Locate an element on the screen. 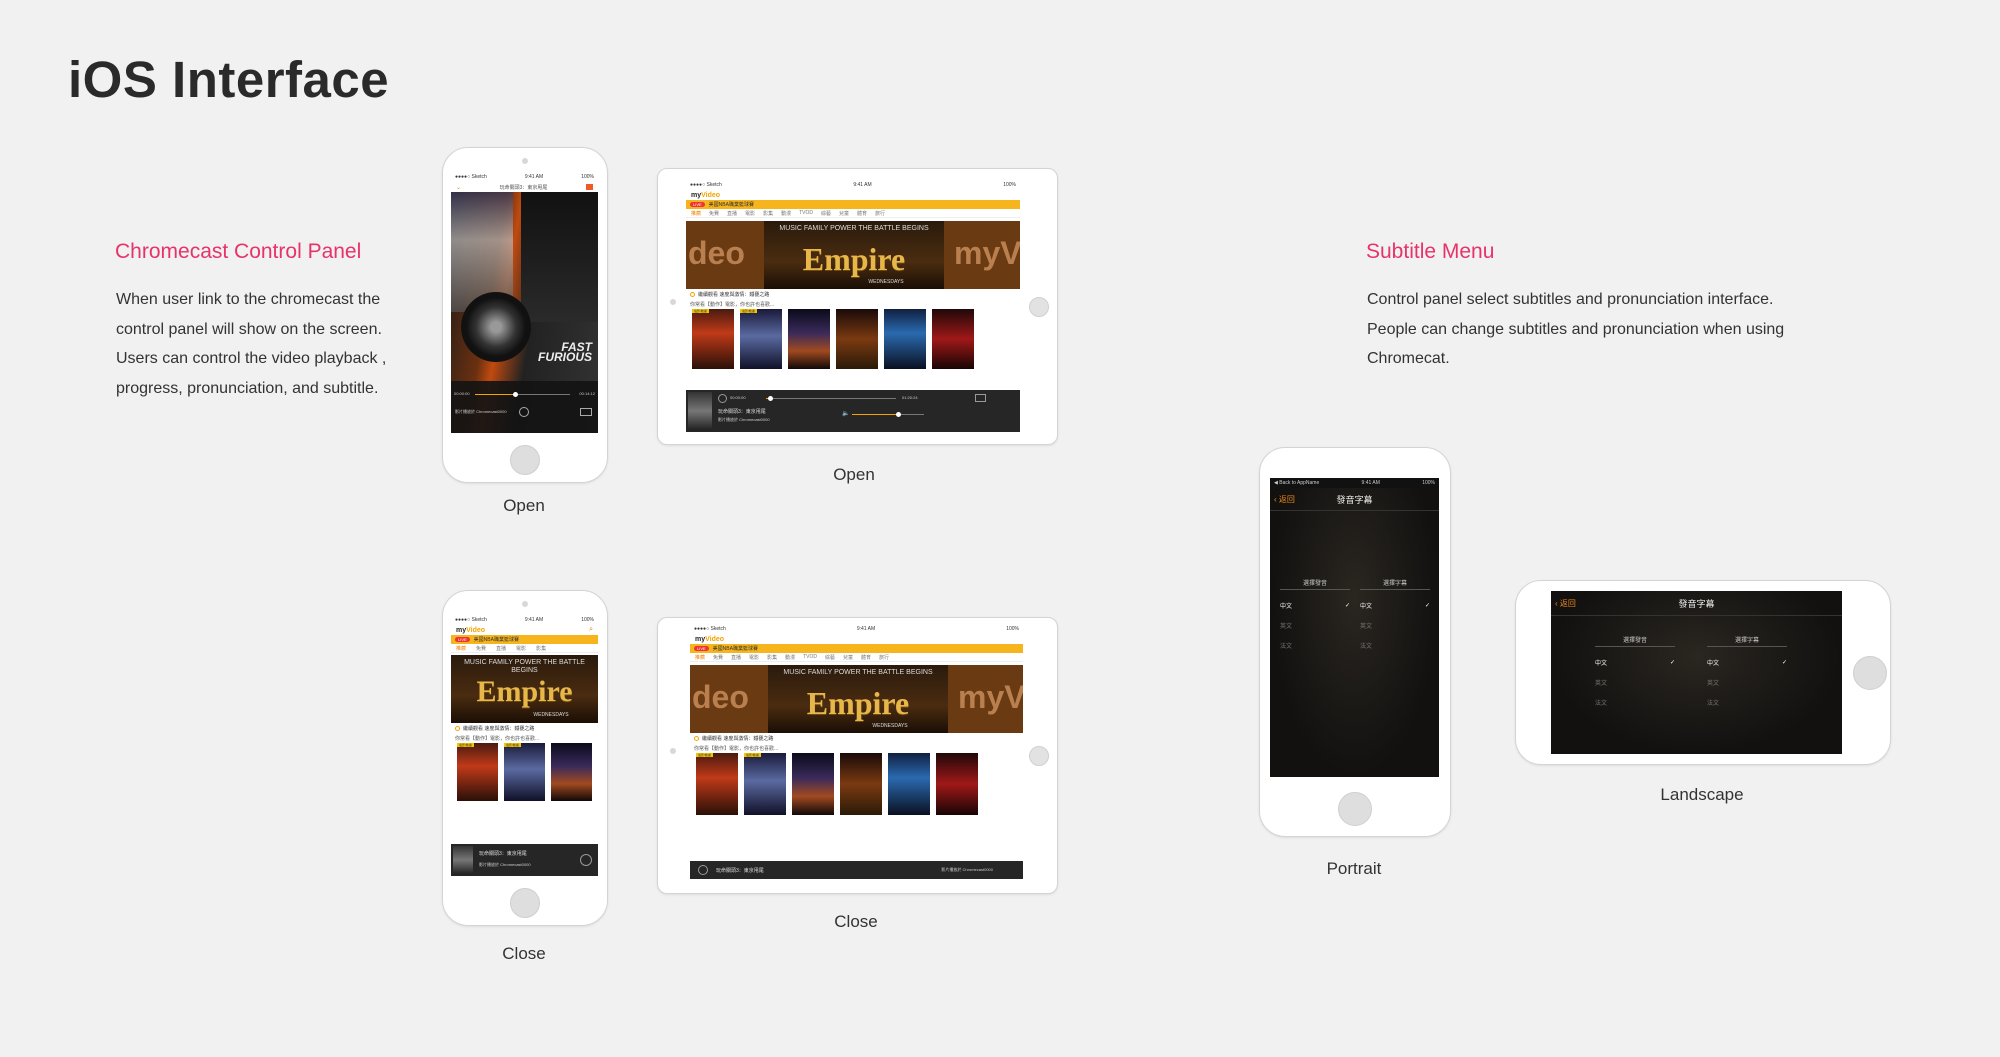 This screenshot has height=1057, width=2000. time-label: 9:41 AM is located at coordinates (862, 185).